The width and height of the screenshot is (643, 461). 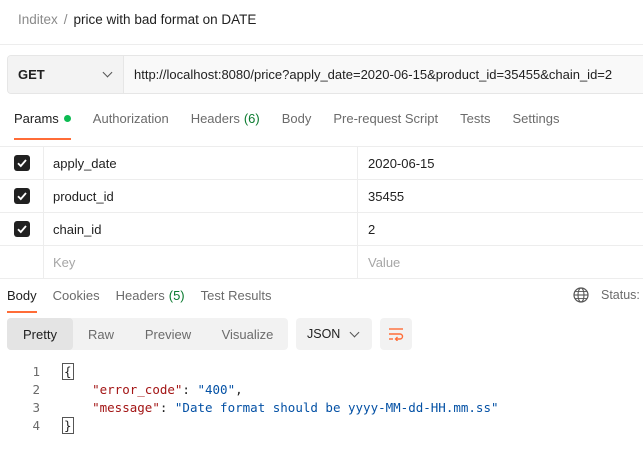 I want to click on view-tab-preview: Preview, so click(x=168, y=334).